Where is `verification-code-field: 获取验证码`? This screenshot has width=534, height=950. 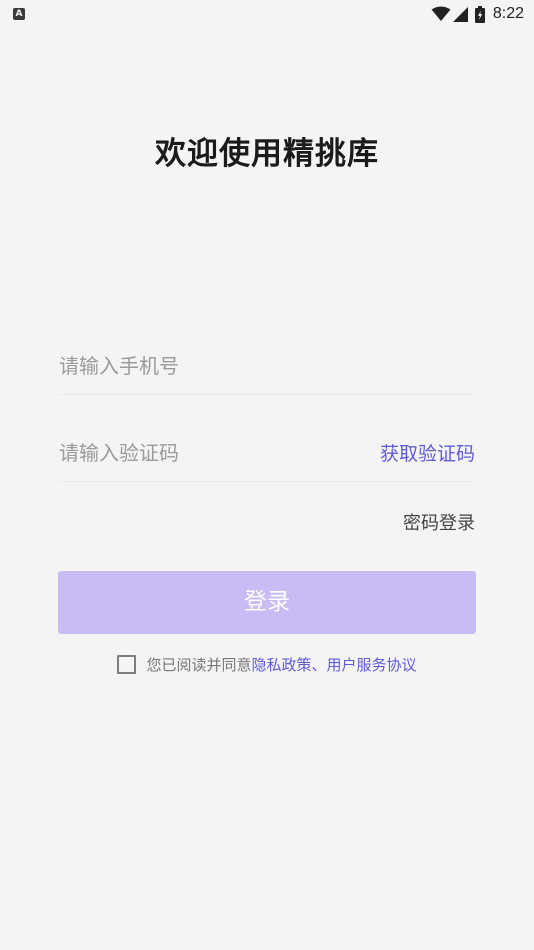 verification-code-field: 获取验证码 is located at coordinates (267, 457).